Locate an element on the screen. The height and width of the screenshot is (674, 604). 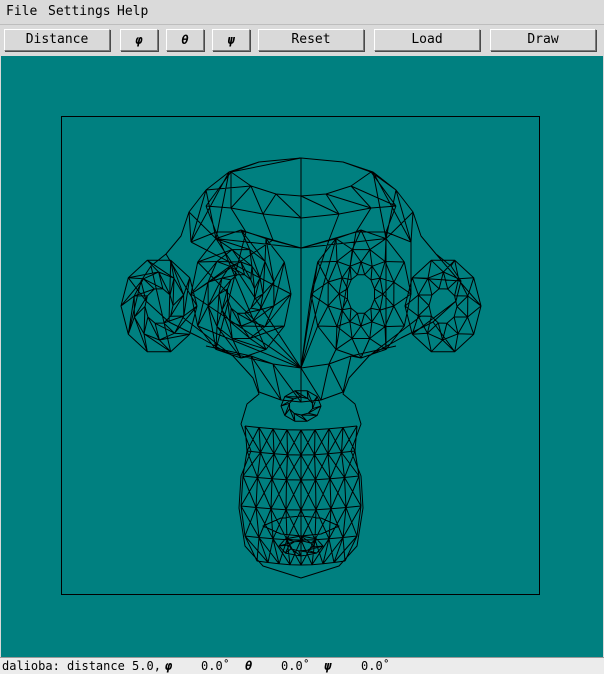
status-theta-value: 0.0˚ is located at coordinates (295, 666).